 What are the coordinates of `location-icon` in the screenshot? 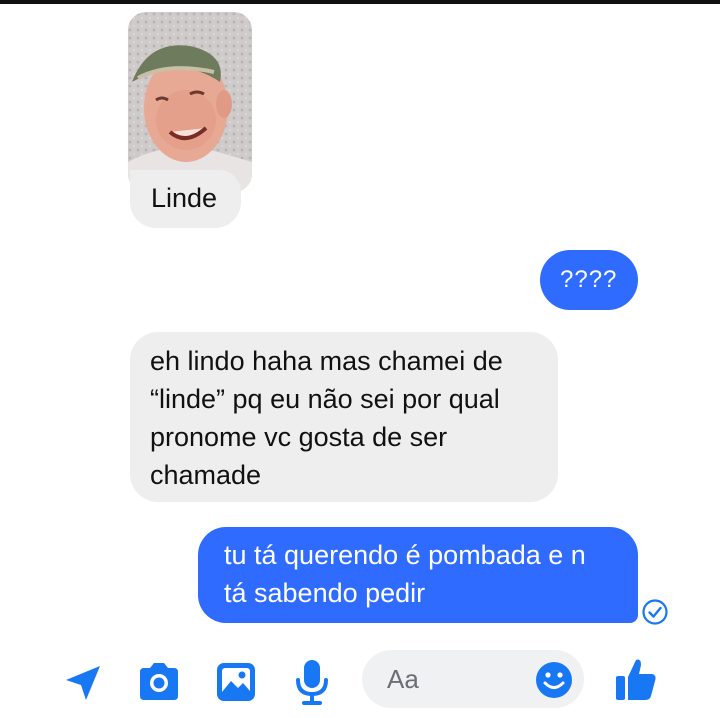 It's located at (83, 683).